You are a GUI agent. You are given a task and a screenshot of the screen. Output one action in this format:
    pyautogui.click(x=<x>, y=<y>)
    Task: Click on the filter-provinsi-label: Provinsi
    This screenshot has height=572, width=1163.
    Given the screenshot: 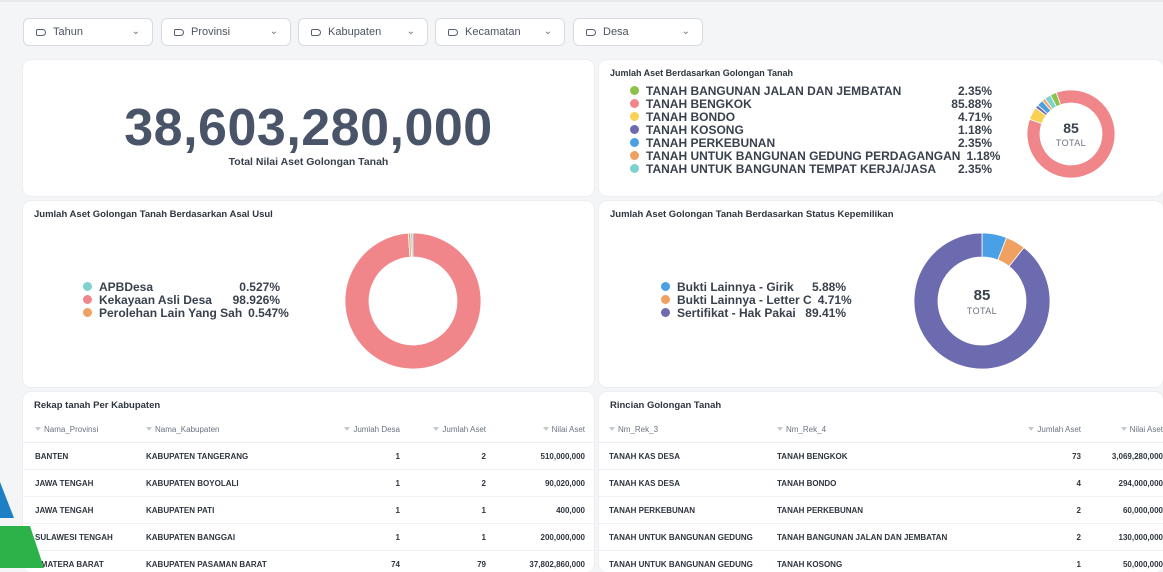 What is the action you would take?
    pyautogui.click(x=210, y=32)
    